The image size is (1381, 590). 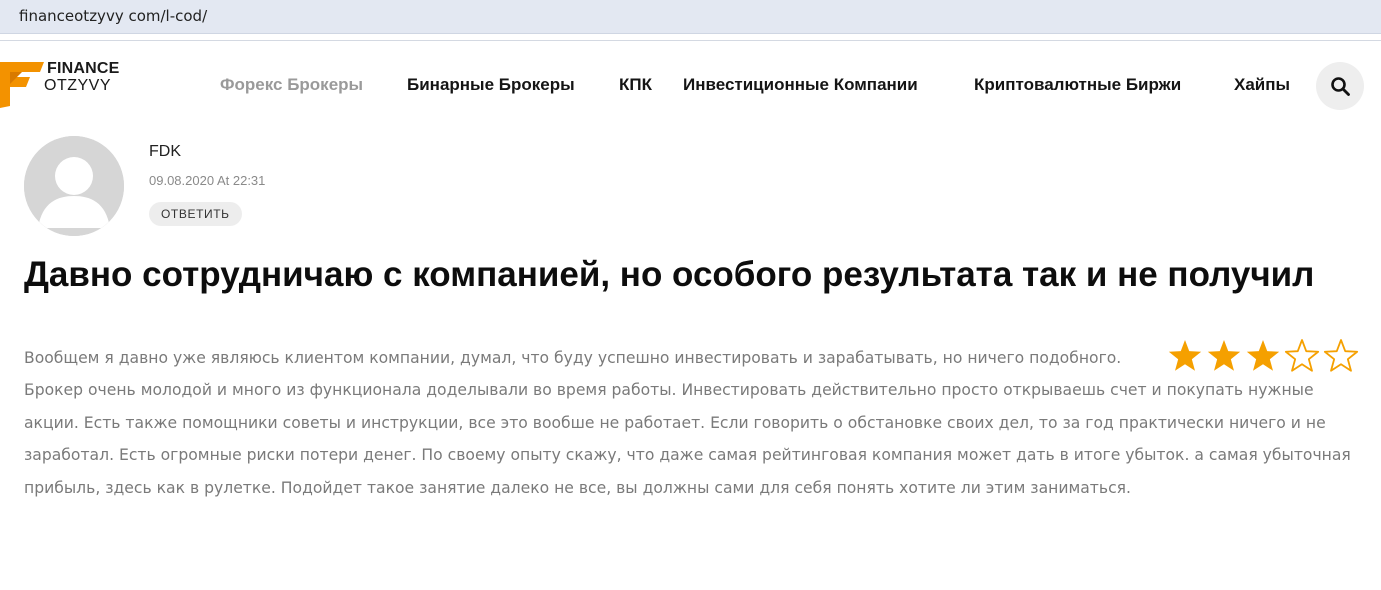 I want to click on nav-item-hyips: Хайпы, so click(x=1262, y=85).